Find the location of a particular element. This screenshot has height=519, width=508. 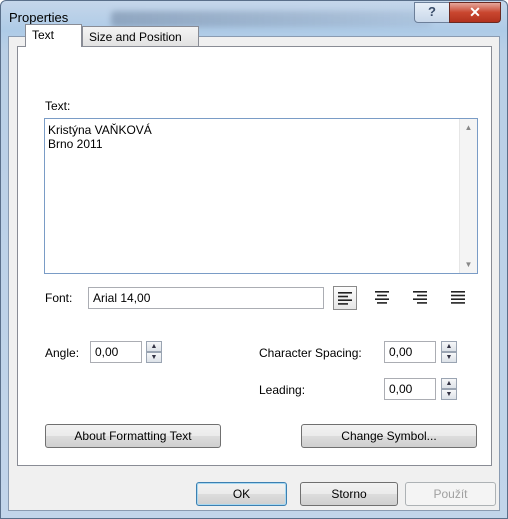

tab-size-and-position: Size and Position is located at coordinates (140, 36).